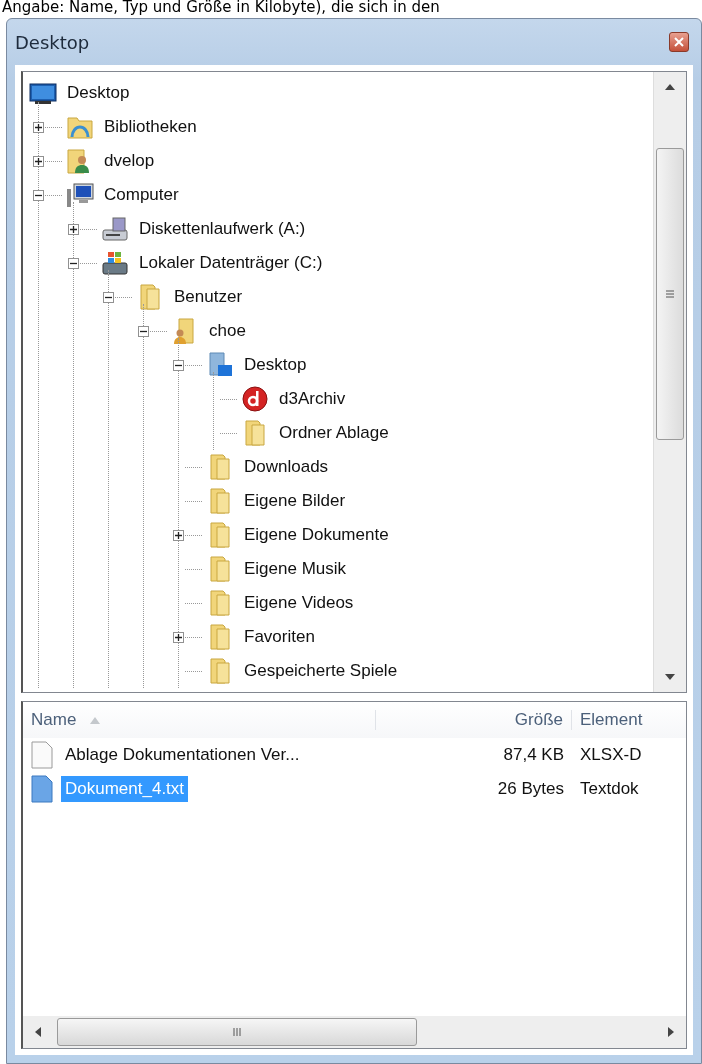 The width and height of the screenshot is (702, 1064). Describe the element at coordinates (52, 42) in the screenshot. I see `window-title: Desktop` at that location.